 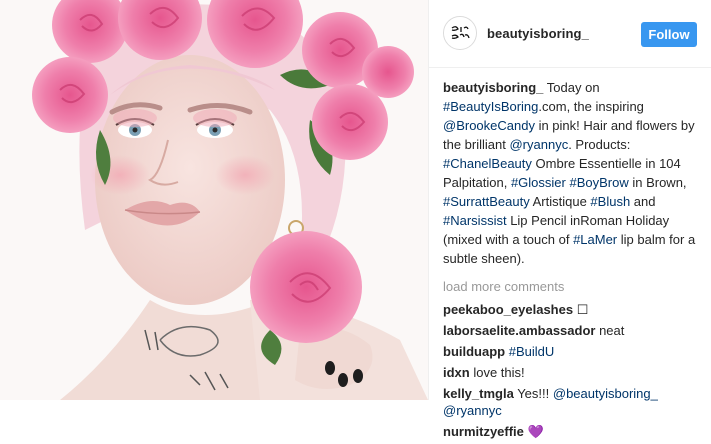 I want to click on caption-text: . Products:, so click(x=599, y=144).